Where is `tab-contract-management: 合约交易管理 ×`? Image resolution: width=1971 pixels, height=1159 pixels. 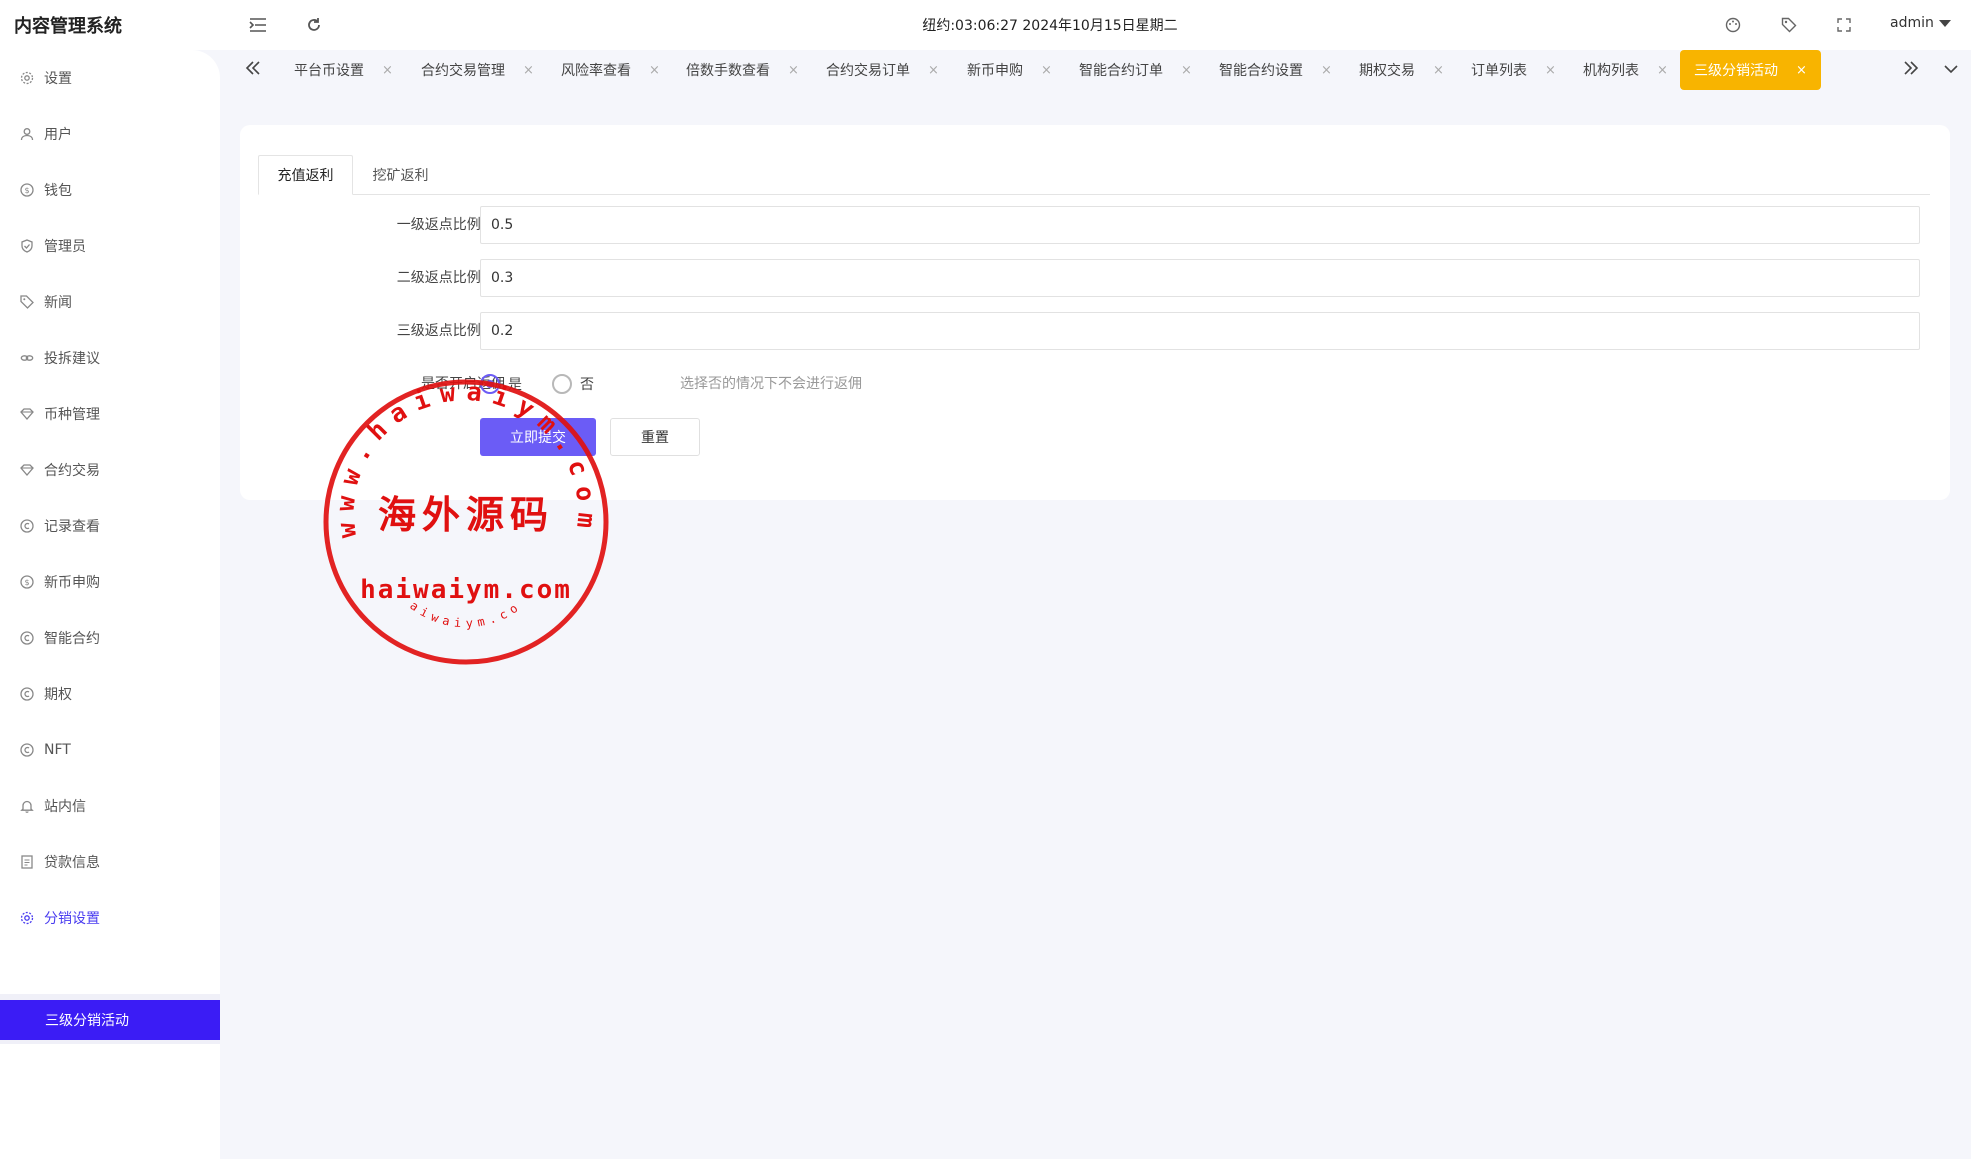
tab-contract-management: 合约交易管理 × is located at coordinates (477, 70).